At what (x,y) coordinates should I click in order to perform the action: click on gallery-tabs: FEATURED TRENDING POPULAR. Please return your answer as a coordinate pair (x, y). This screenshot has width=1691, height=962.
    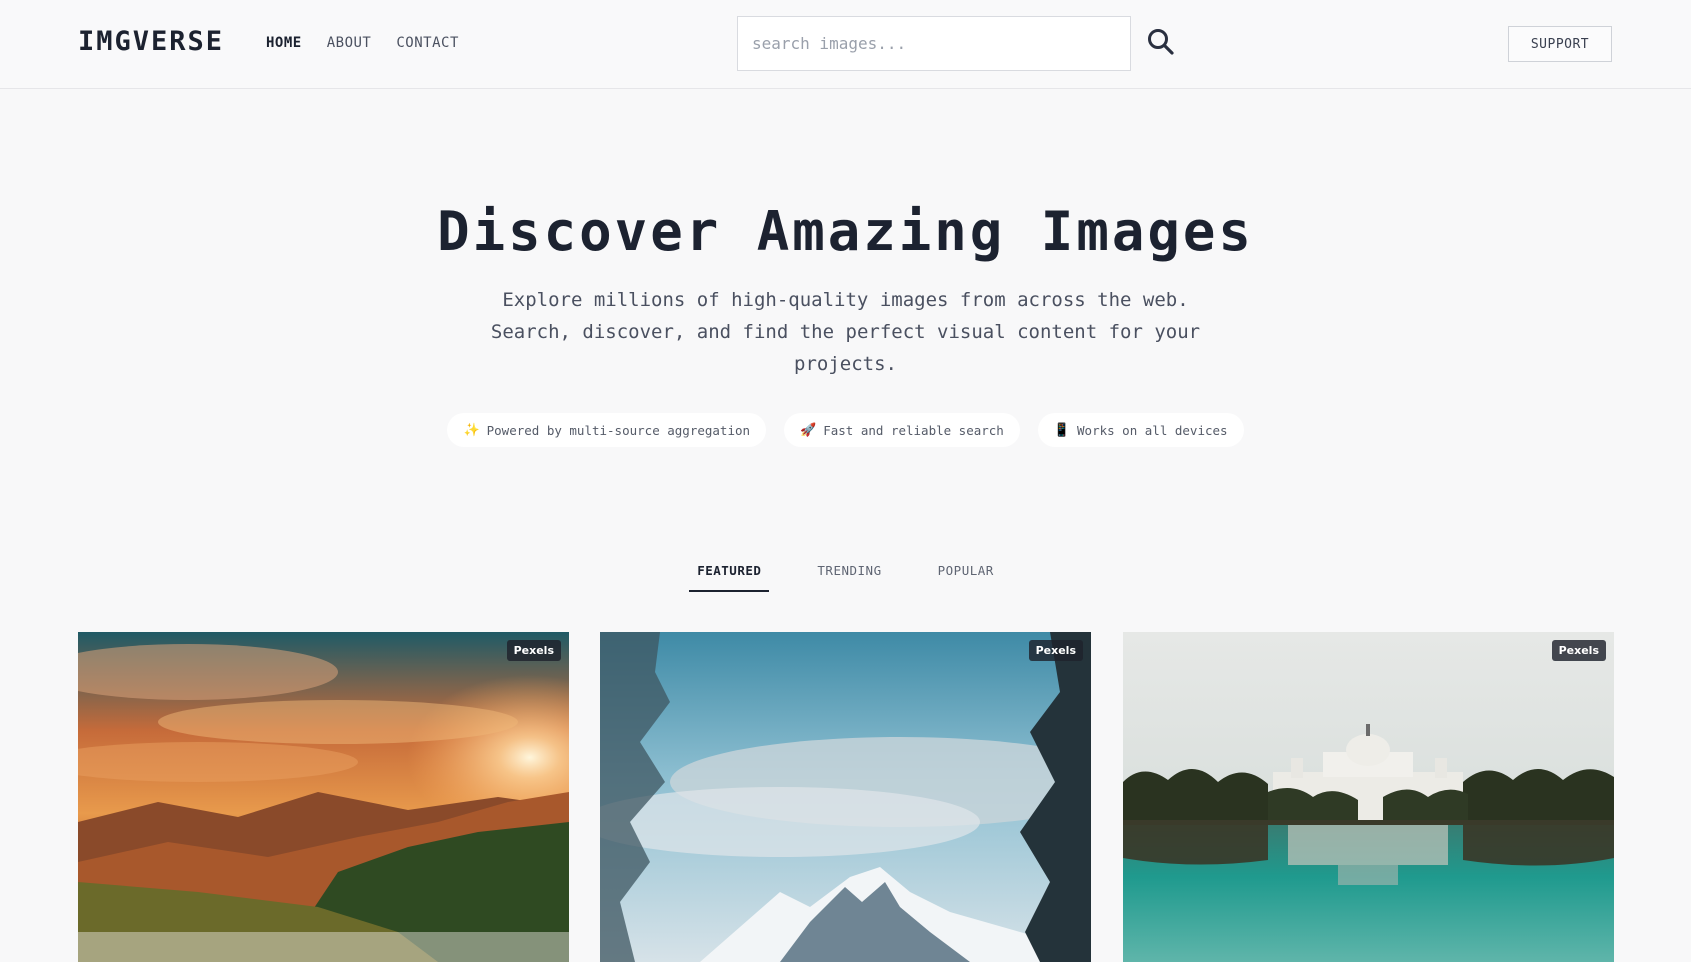
    Looking at the image, I should click on (845, 572).